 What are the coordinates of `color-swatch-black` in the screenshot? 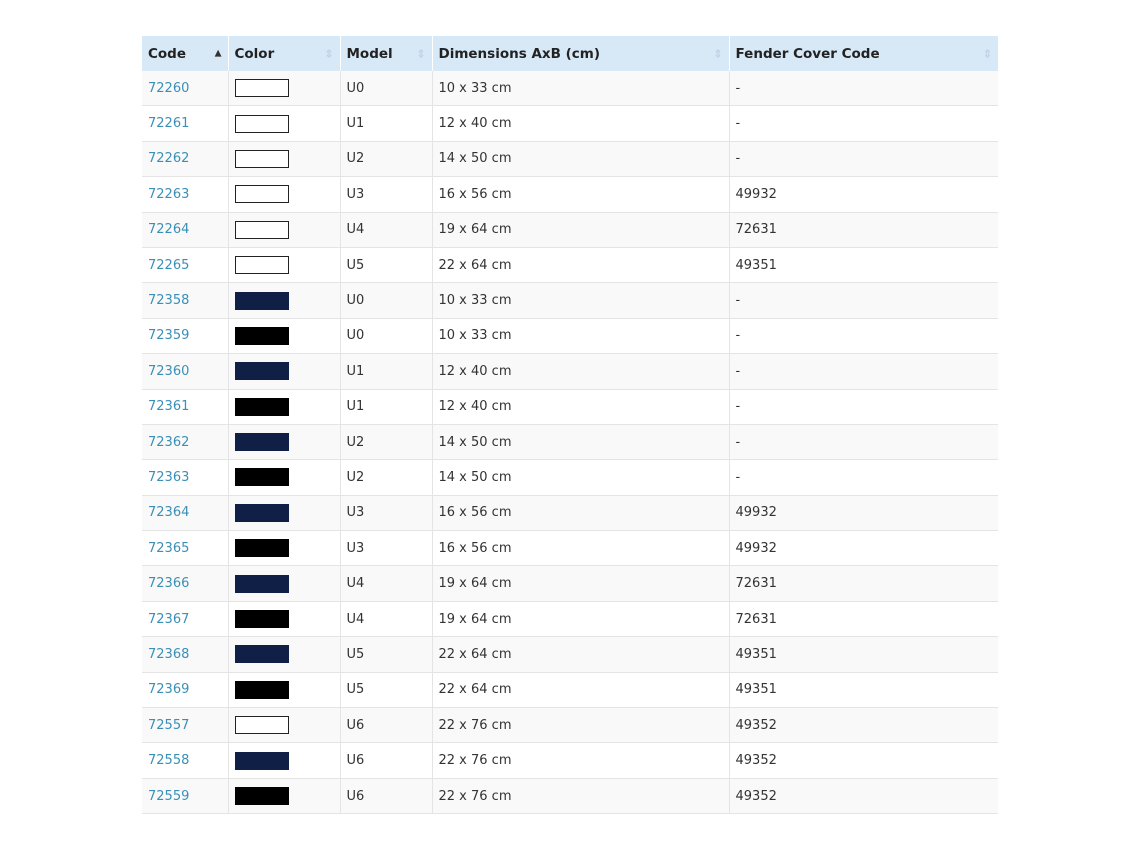 It's located at (261, 619).